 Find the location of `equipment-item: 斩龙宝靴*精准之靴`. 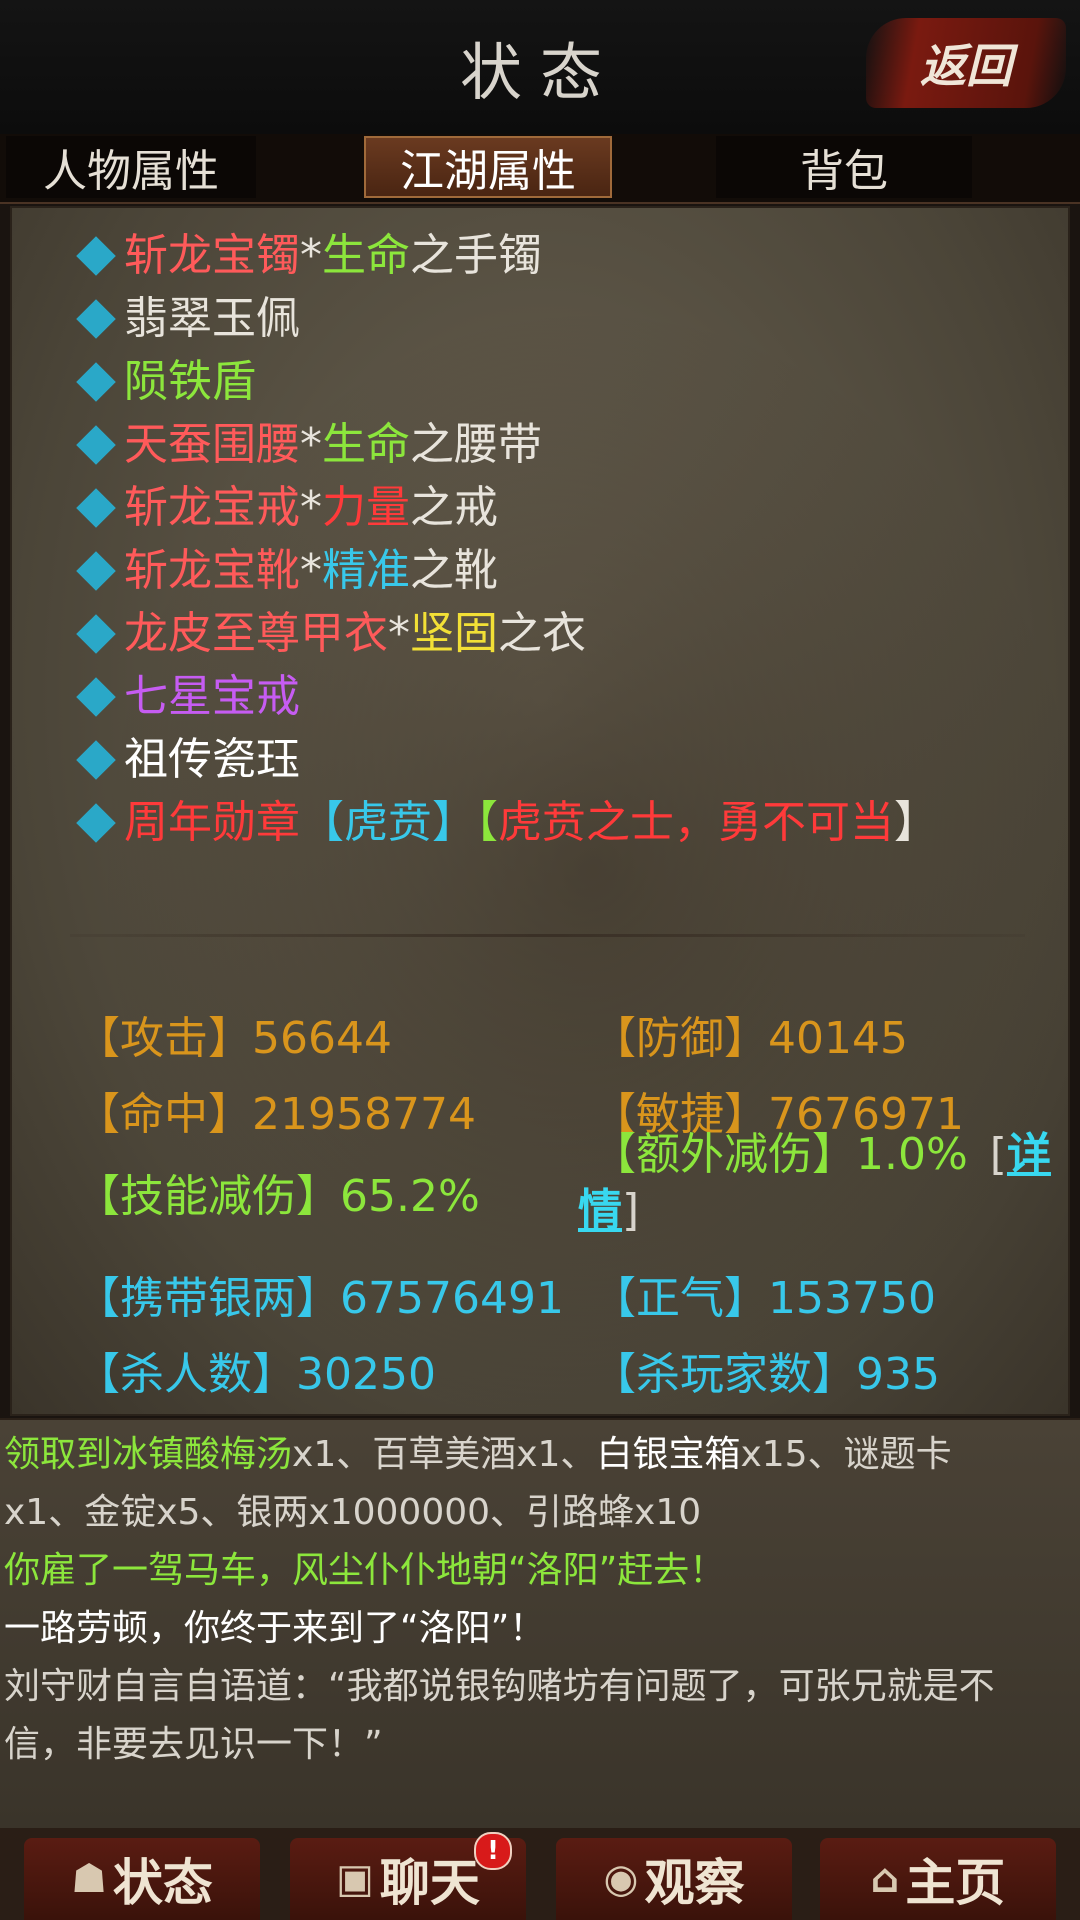

equipment-item: 斩龙宝靴*精准之靴 is located at coordinates (506, 570).